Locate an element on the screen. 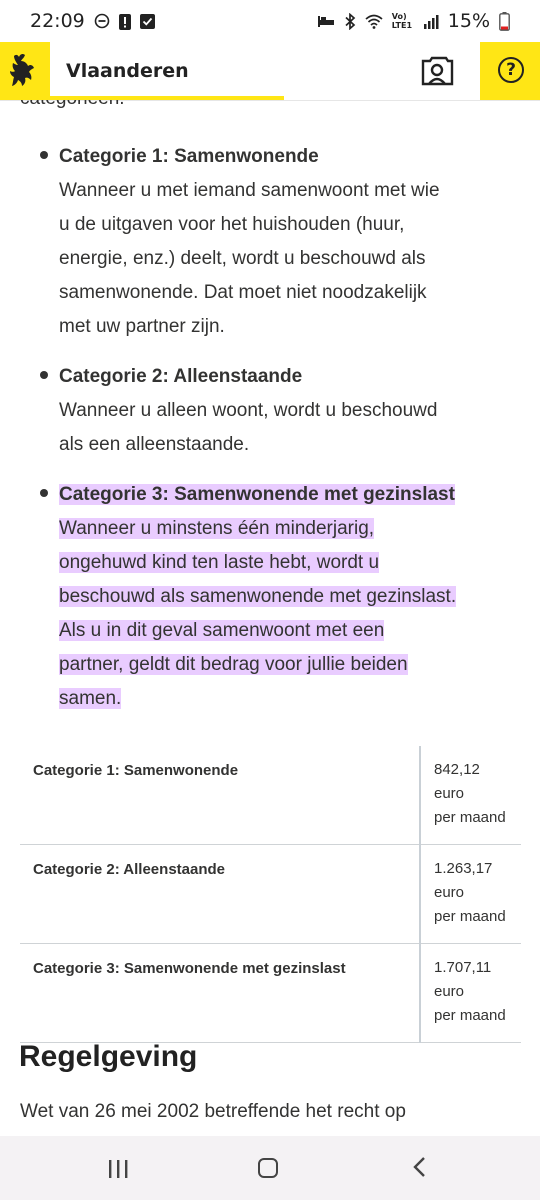 Image resolution: width=540 pixels, height=1200 pixels. category-title: Categorie 3: Samenwonende met gezinslast is located at coordinates (257, 494).